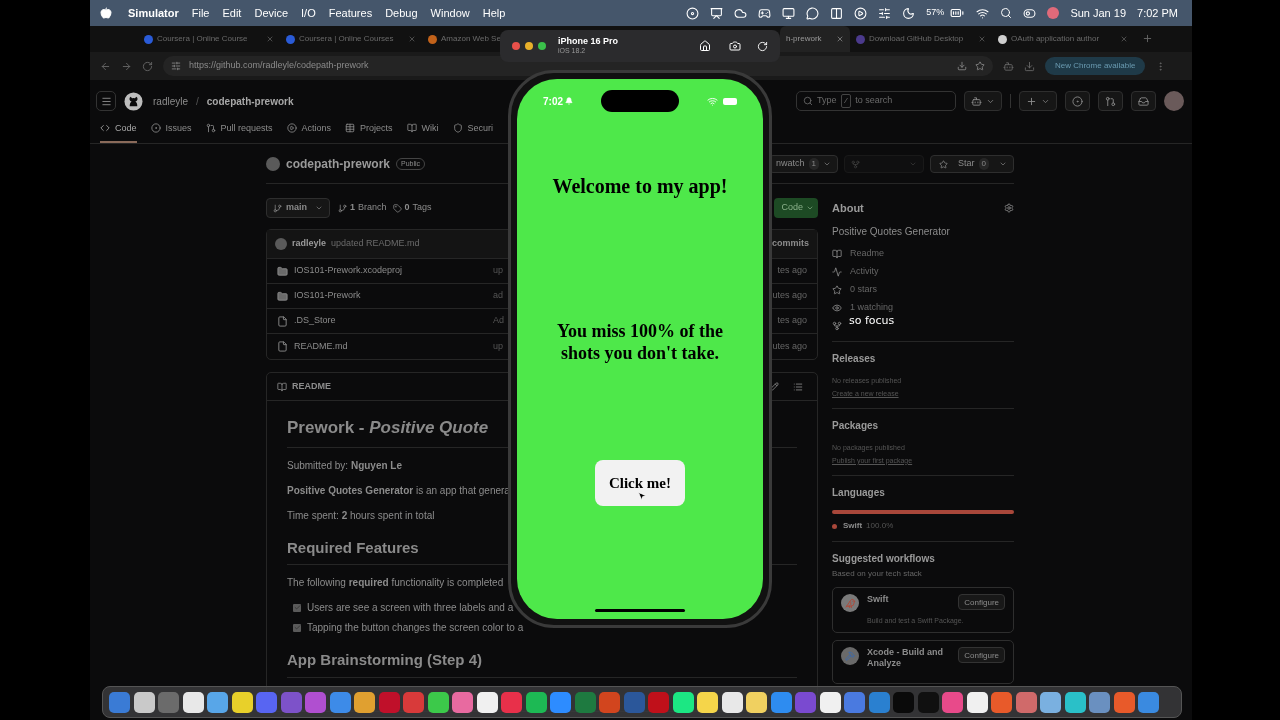  I want to click on readme-tab: README, so click(304, 386).